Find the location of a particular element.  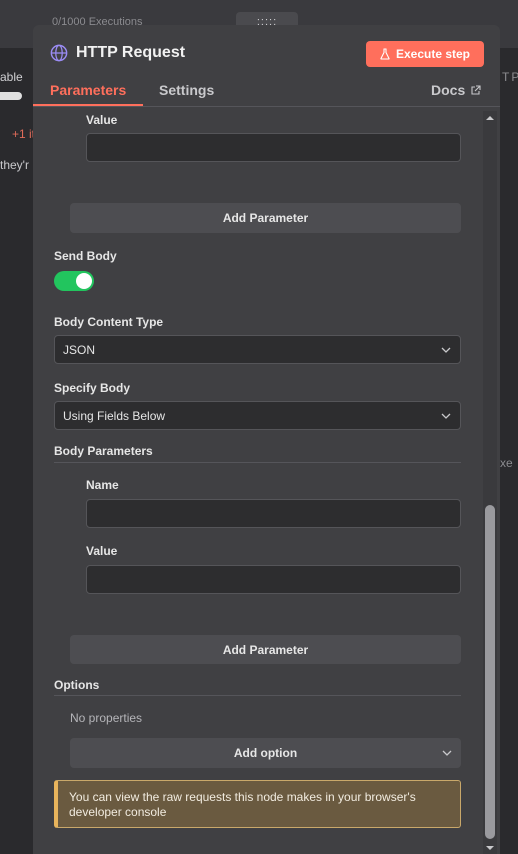

add-option-select: Add option is located at coordinates (265, 753).